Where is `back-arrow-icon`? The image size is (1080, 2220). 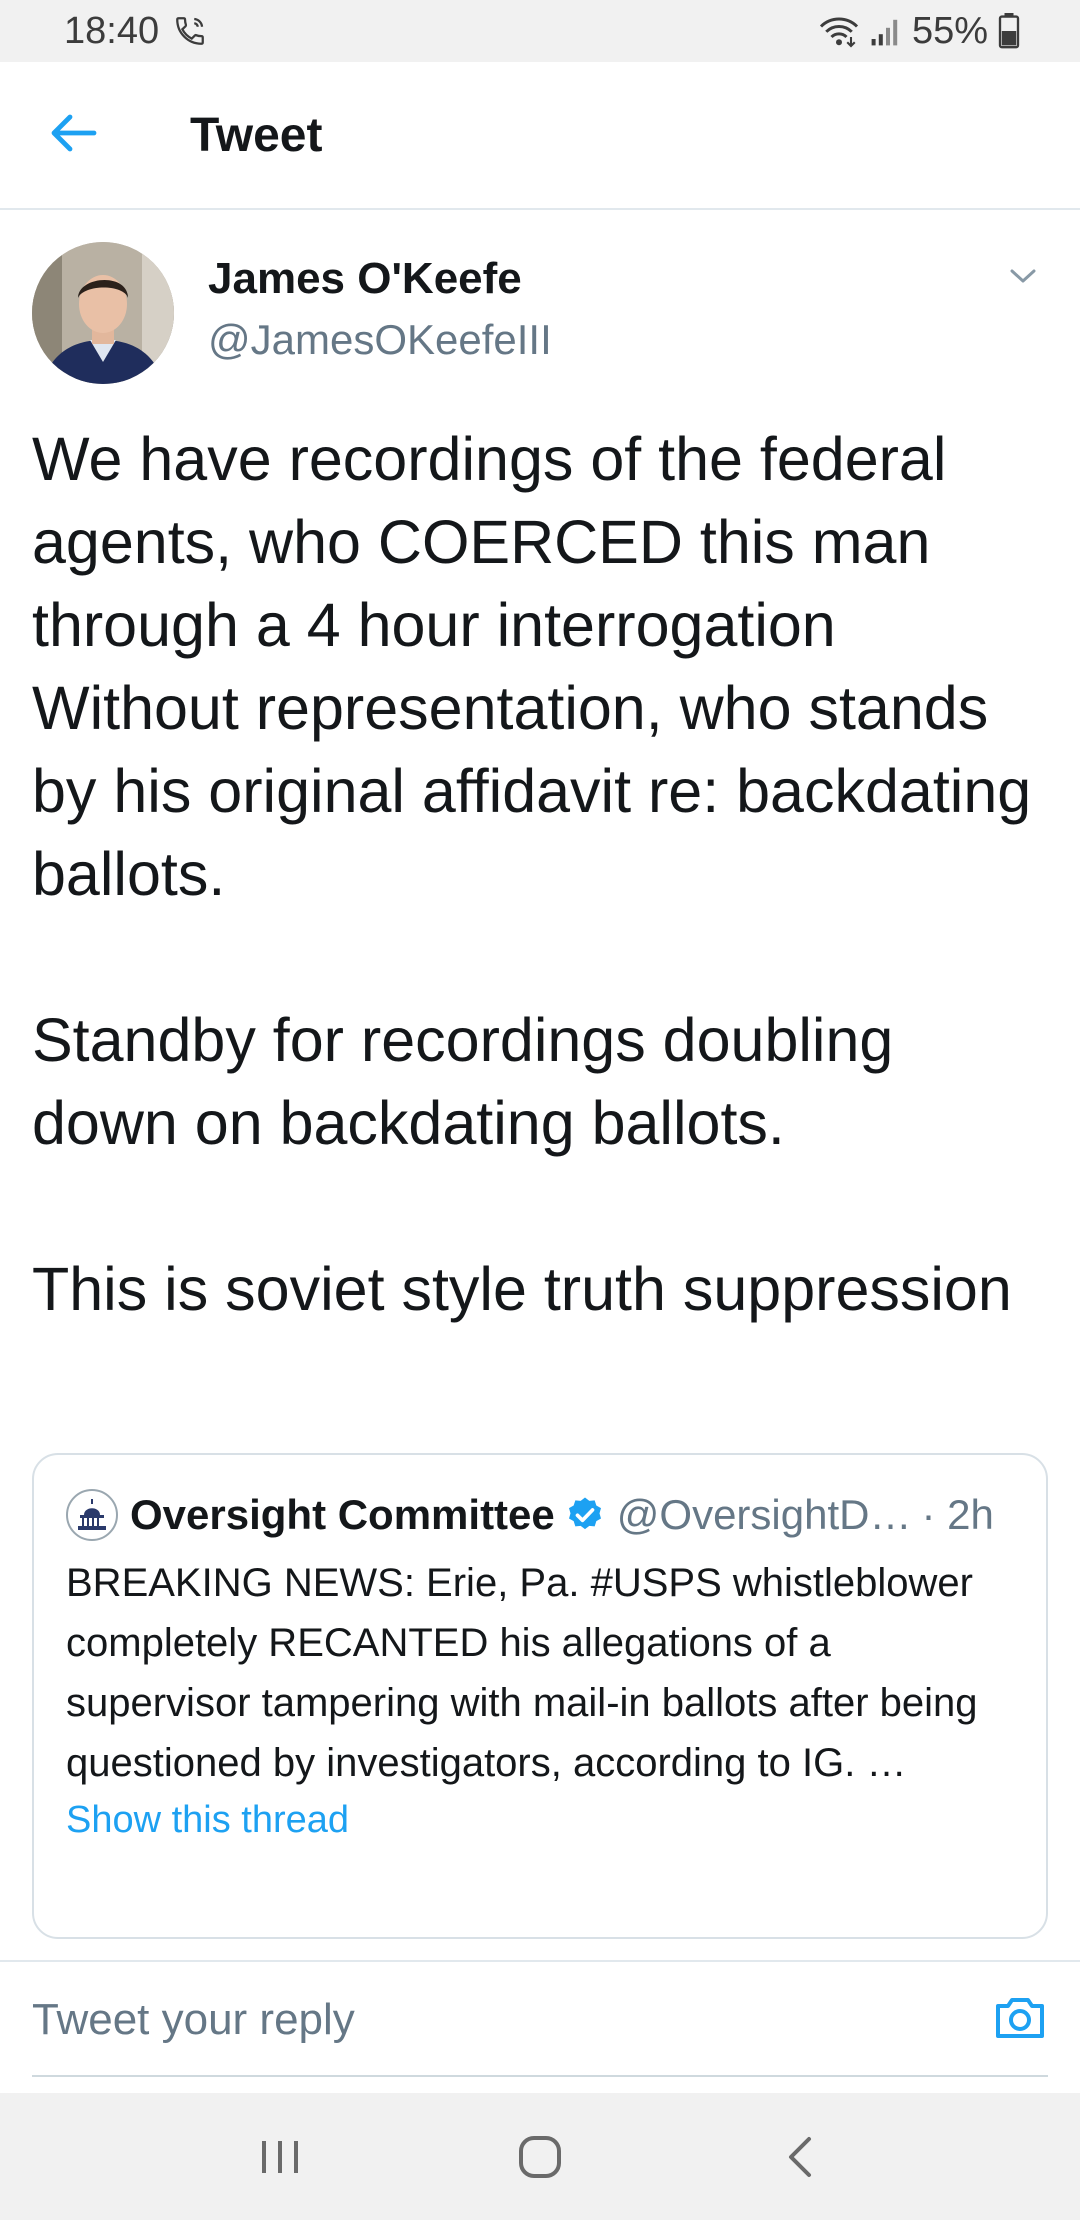 back-arrow-icon is located at coordinates (74, 135).